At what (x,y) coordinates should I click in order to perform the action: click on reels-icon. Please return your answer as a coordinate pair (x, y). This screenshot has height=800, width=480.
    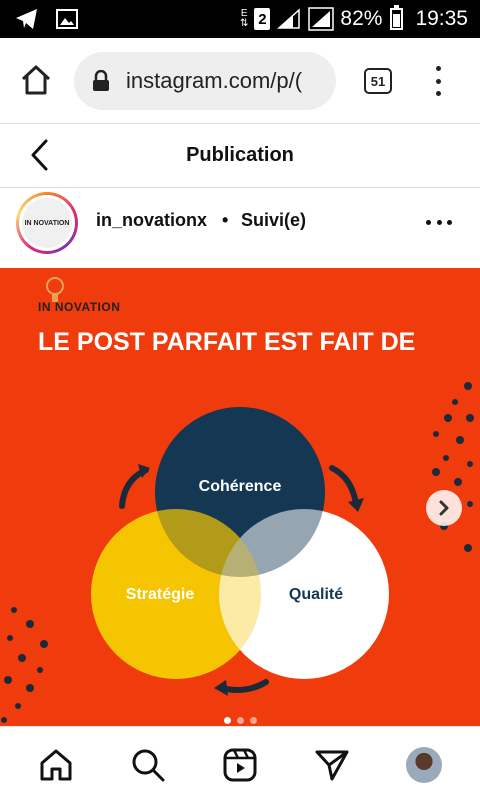
    Looking at the image, I should click on (240, 765).